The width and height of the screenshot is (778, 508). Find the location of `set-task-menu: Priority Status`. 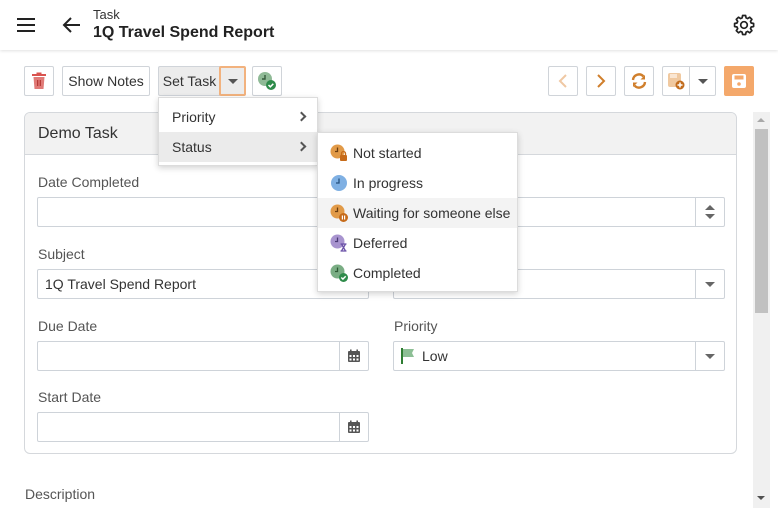

set-task-menu: Priority Status is located at coordinates (238, 131).